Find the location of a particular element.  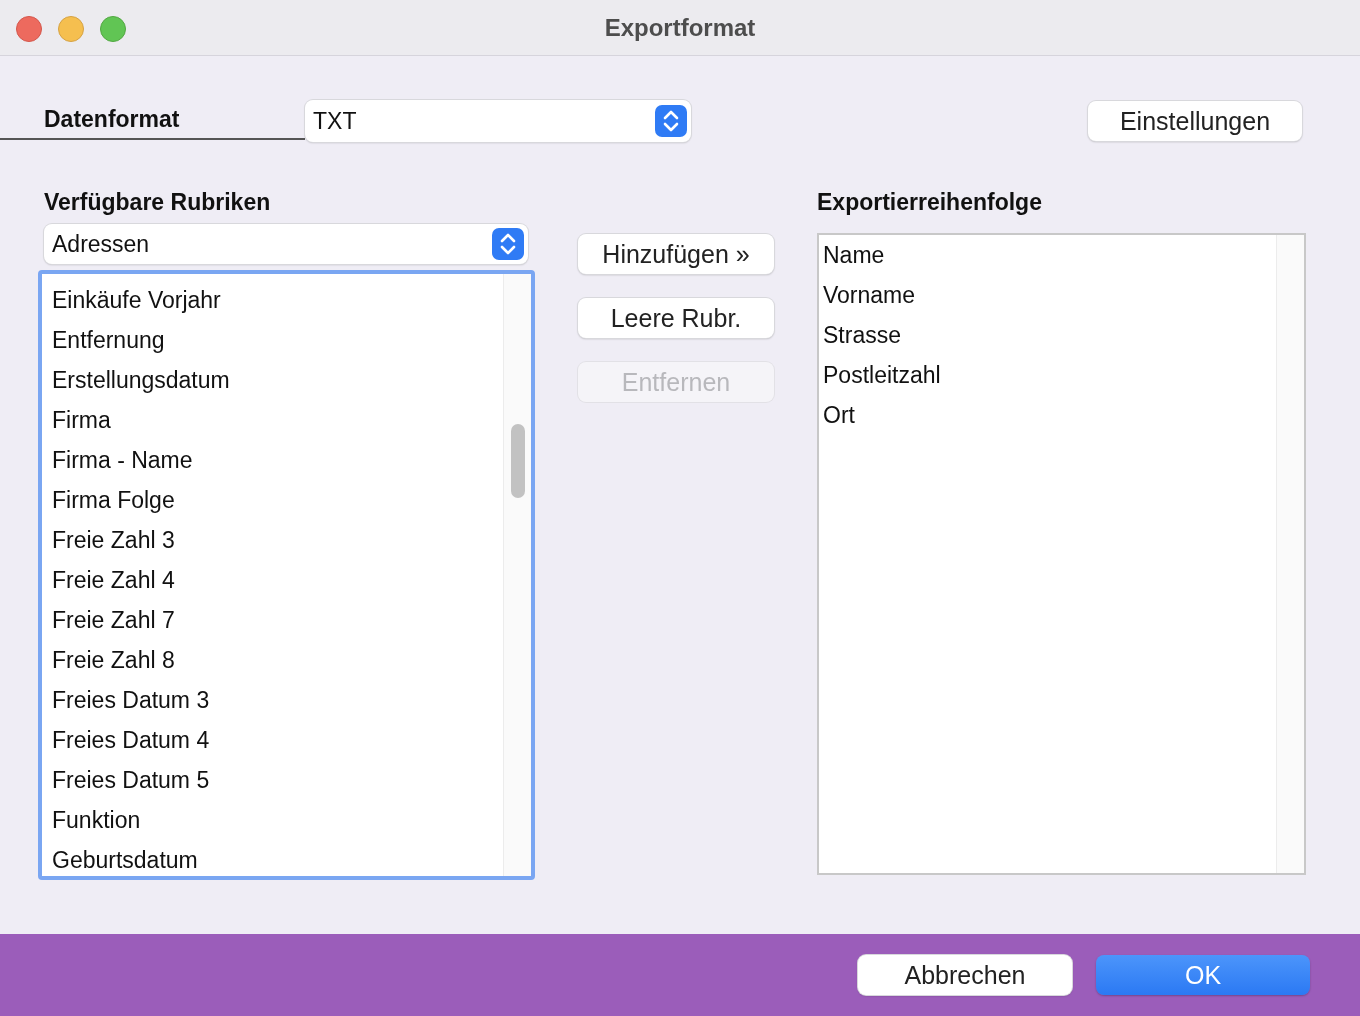

ok-button: OK is located at coordinates (1203, 975).